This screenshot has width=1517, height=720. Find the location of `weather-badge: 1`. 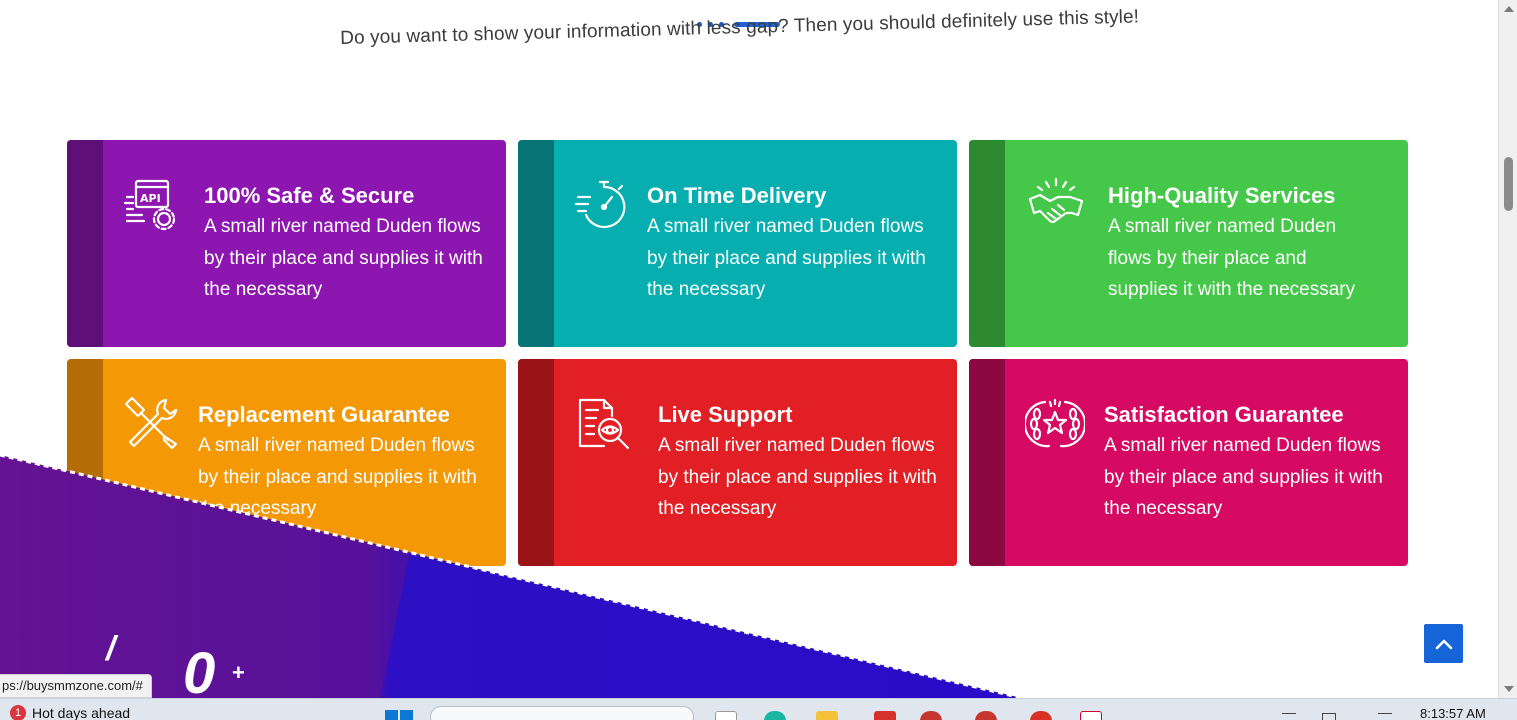

weather-badge: 1 is located at coordinates (18, 712).